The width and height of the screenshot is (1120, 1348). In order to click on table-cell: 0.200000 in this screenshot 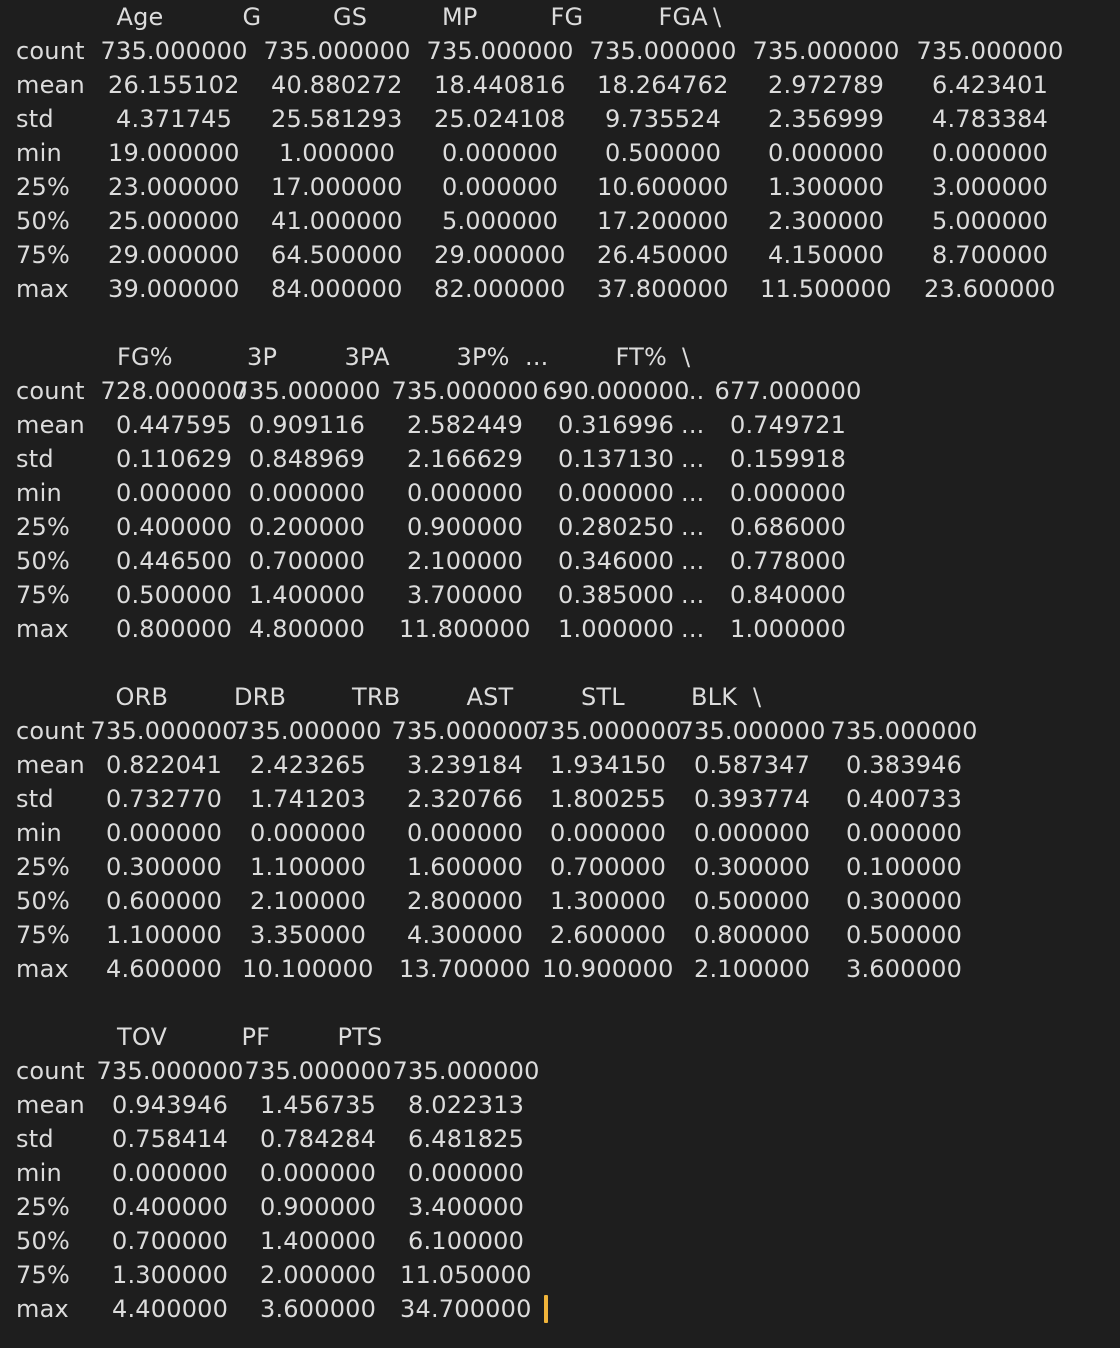, I will do `click(307, 527)`.